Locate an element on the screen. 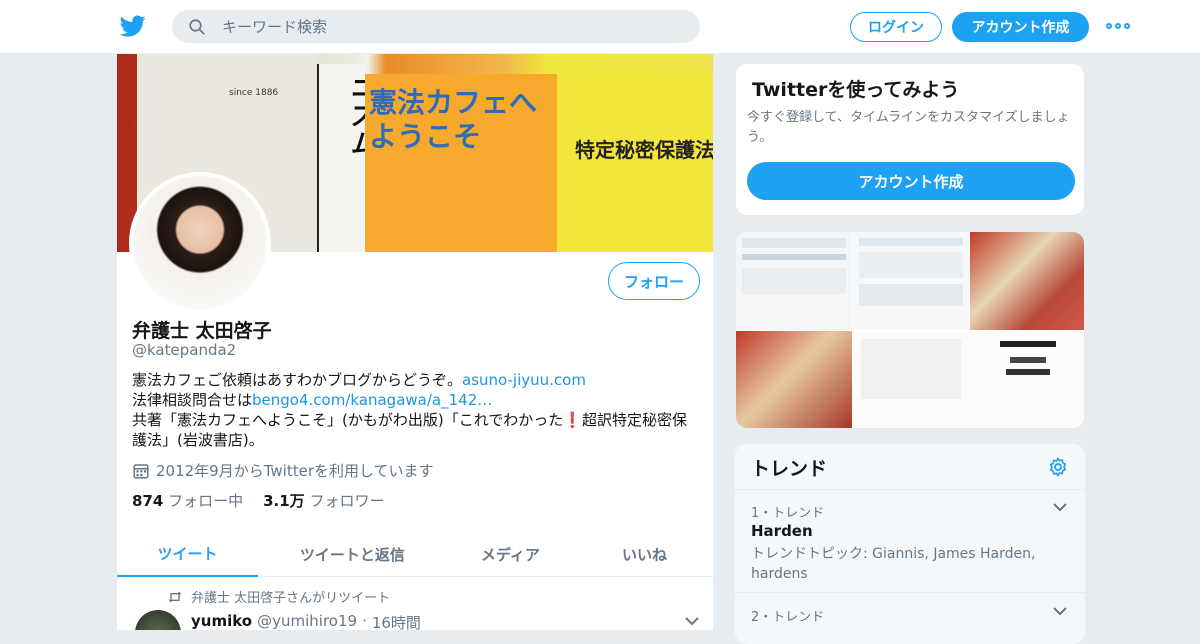 The height and width of the screenshot is (644, 1200). follow-button: フォロー is located at coordinates (654, 281).